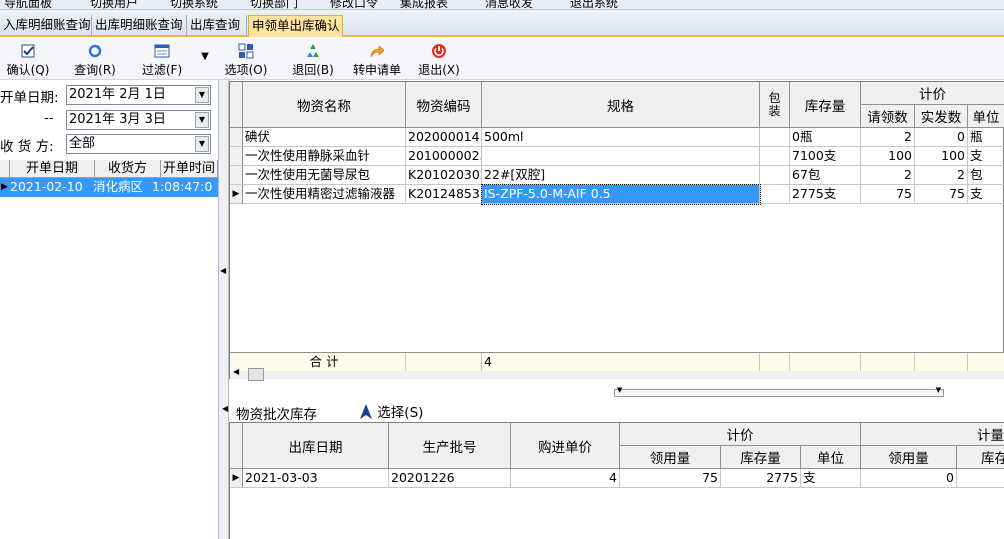 This screenshot has width=1004, height=539. I want to click on cell-stock-measure, so click(980, 478).